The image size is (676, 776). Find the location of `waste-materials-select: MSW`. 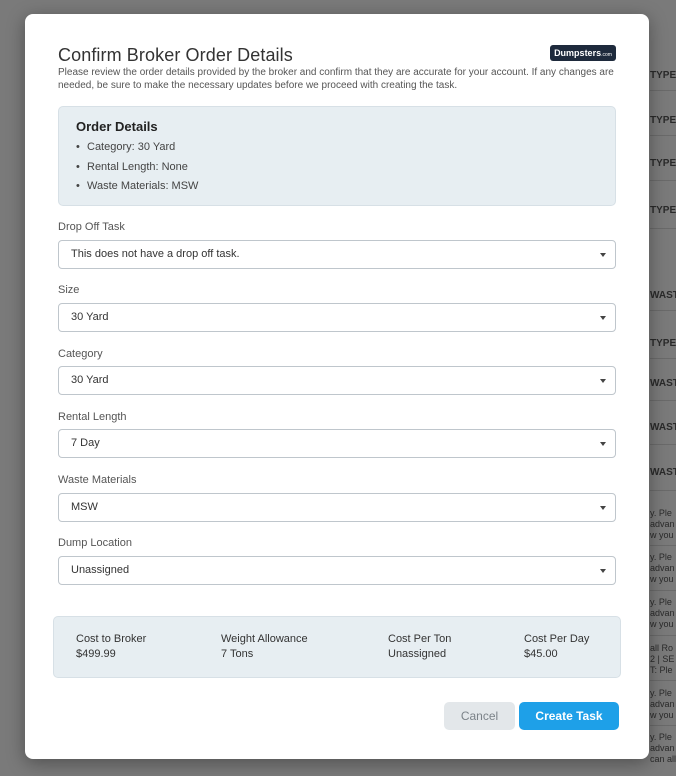

waste-materials-select: MSW is located at coordinates (337, 507).